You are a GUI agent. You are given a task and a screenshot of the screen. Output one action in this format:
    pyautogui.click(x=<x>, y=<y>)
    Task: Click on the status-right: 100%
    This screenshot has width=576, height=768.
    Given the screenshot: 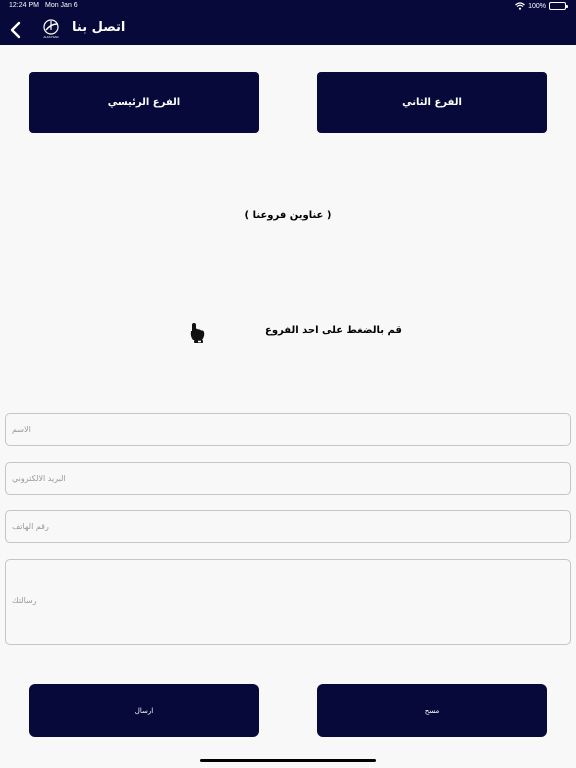 What is the action you would take?
    pyautogui.click(x=541, y=6)
    